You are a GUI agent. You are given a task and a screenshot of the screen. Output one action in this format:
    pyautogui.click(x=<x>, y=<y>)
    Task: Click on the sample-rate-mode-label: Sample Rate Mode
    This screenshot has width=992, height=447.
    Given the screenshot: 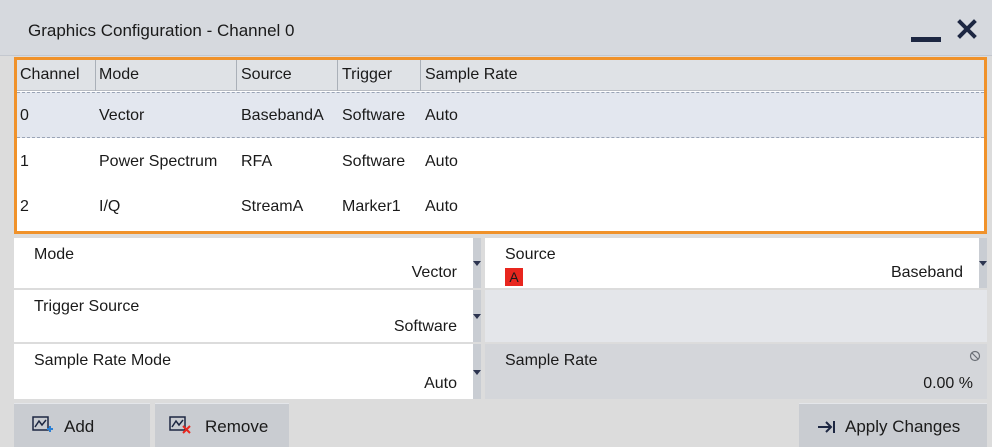 What is the action you would take?
    pyautogui.click(x=102, y=360)
    